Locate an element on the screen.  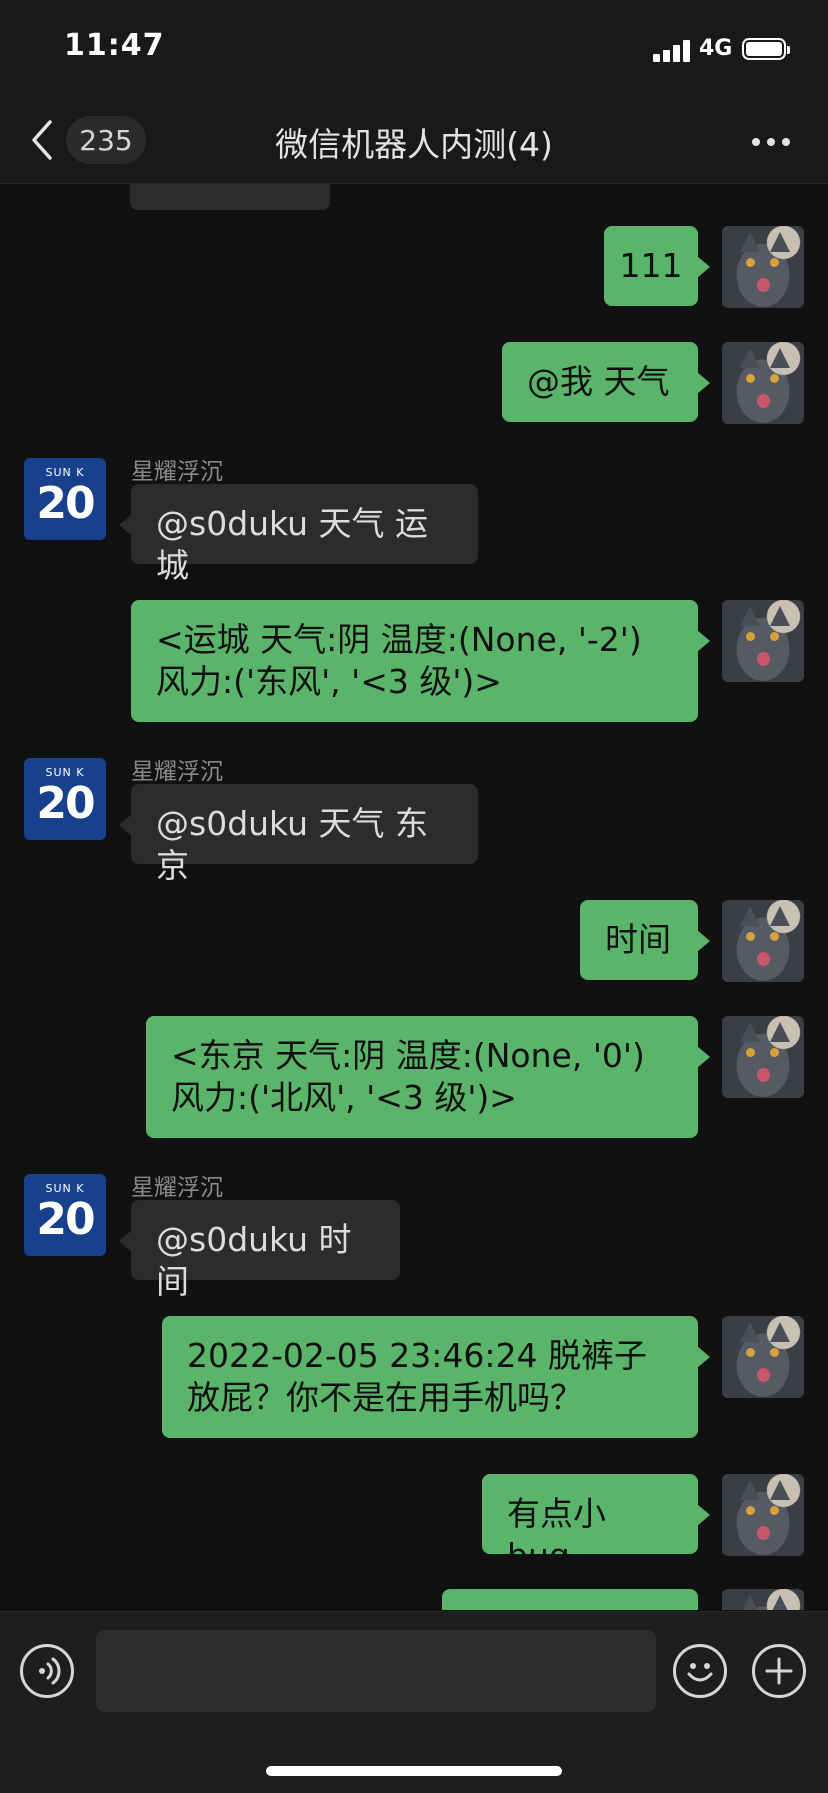
plus-icon is located at coordinates (779, 1671).